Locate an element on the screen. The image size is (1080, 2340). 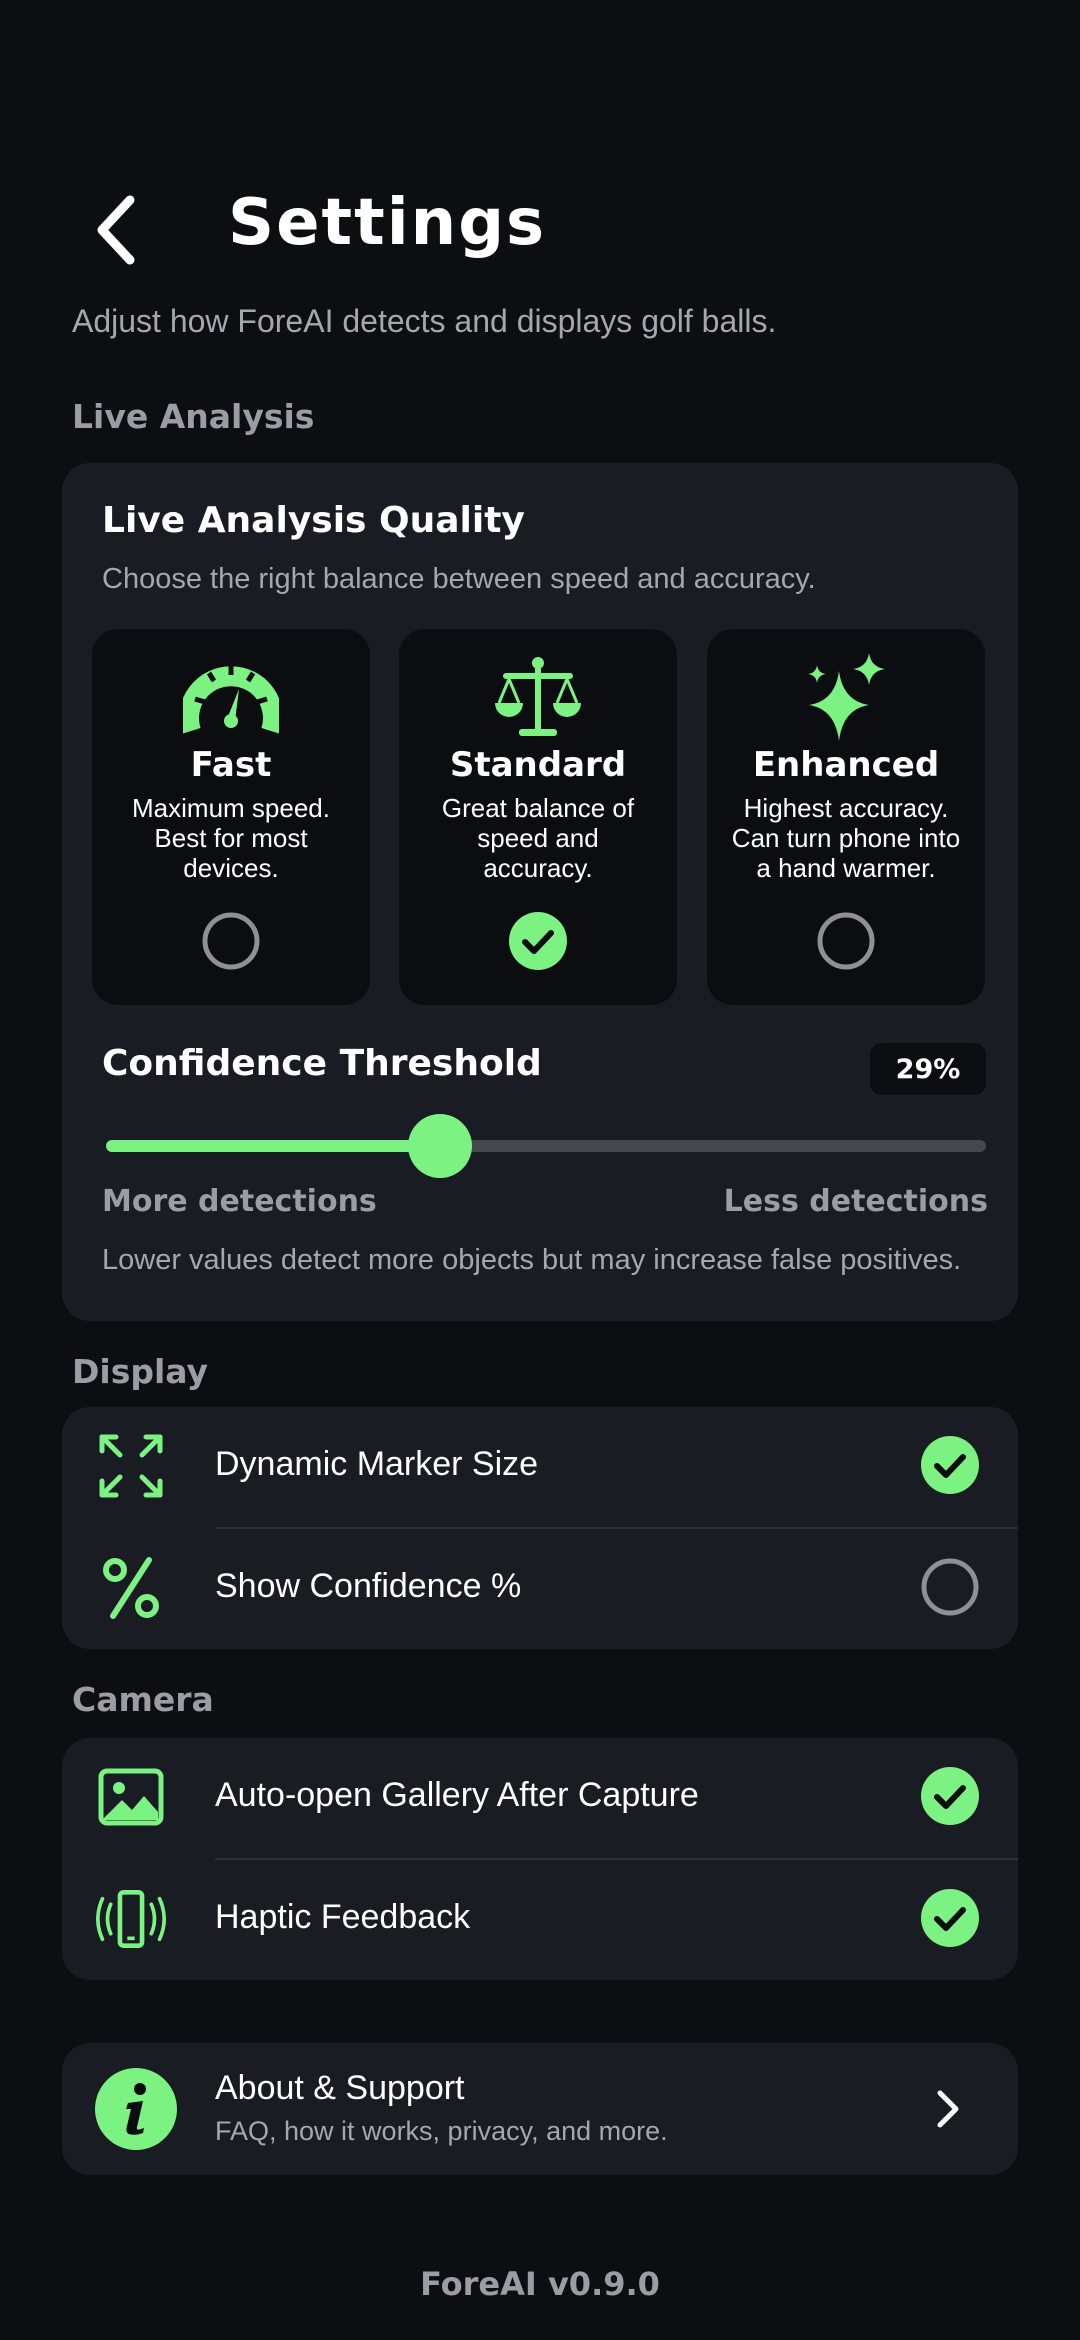
row-label: Dynamic Marker Size is located at coordinates (377, 1464).